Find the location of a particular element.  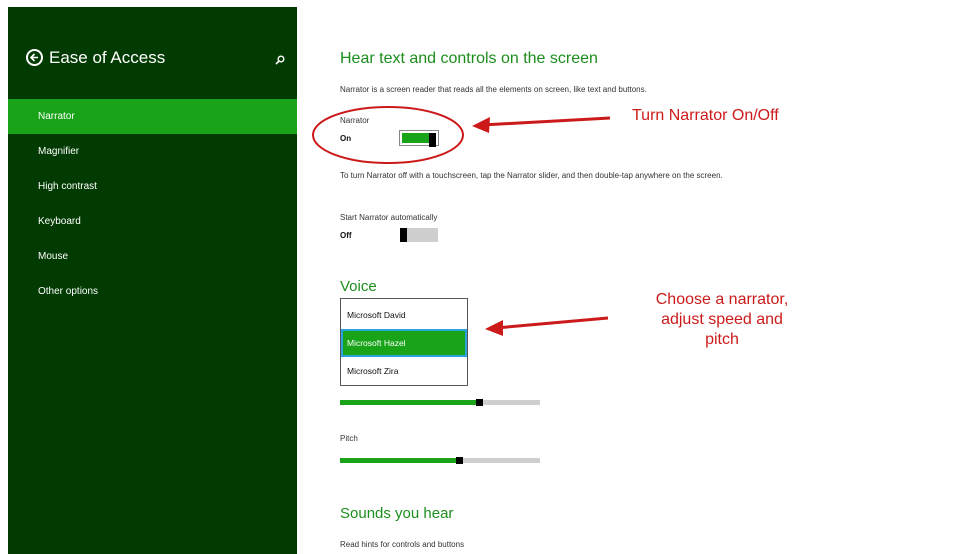

speed-slider is located at coordinates (440, 402).